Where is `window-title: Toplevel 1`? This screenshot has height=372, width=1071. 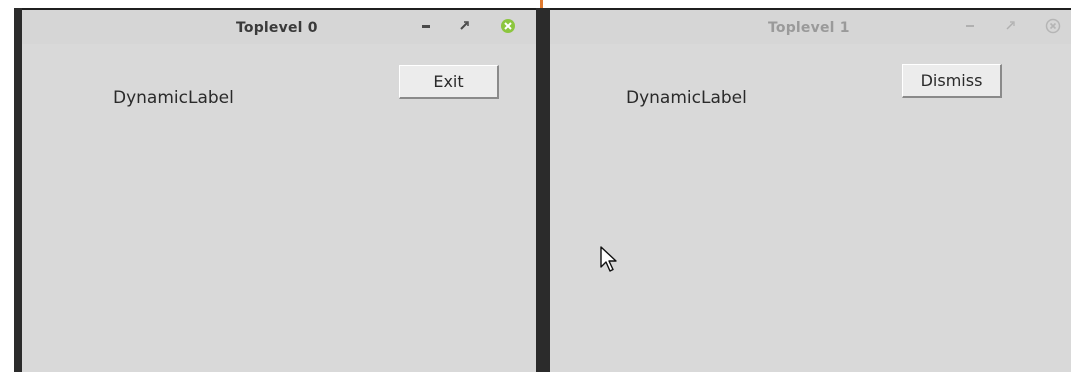 window-title: Toplevel 1 is located at coordinates (809, 28).